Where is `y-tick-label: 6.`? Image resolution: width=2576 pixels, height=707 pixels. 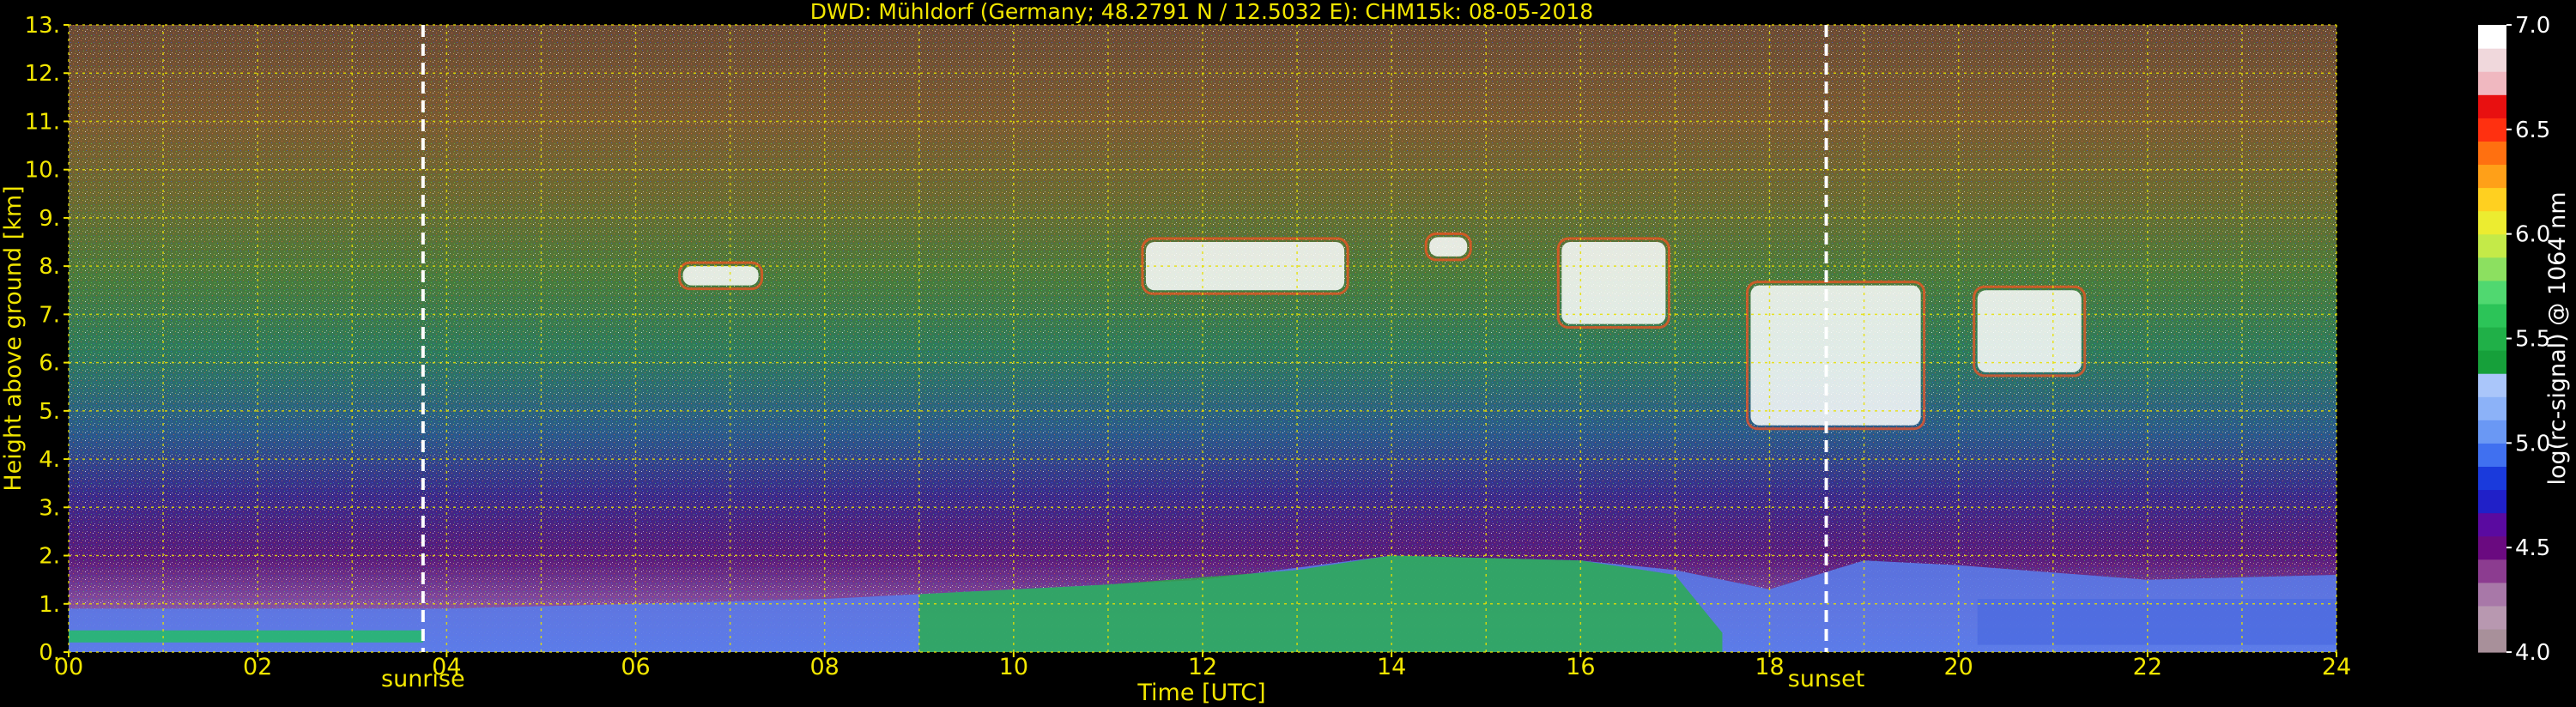
y-tick-label: 6. is located at coordinates (49, 364).